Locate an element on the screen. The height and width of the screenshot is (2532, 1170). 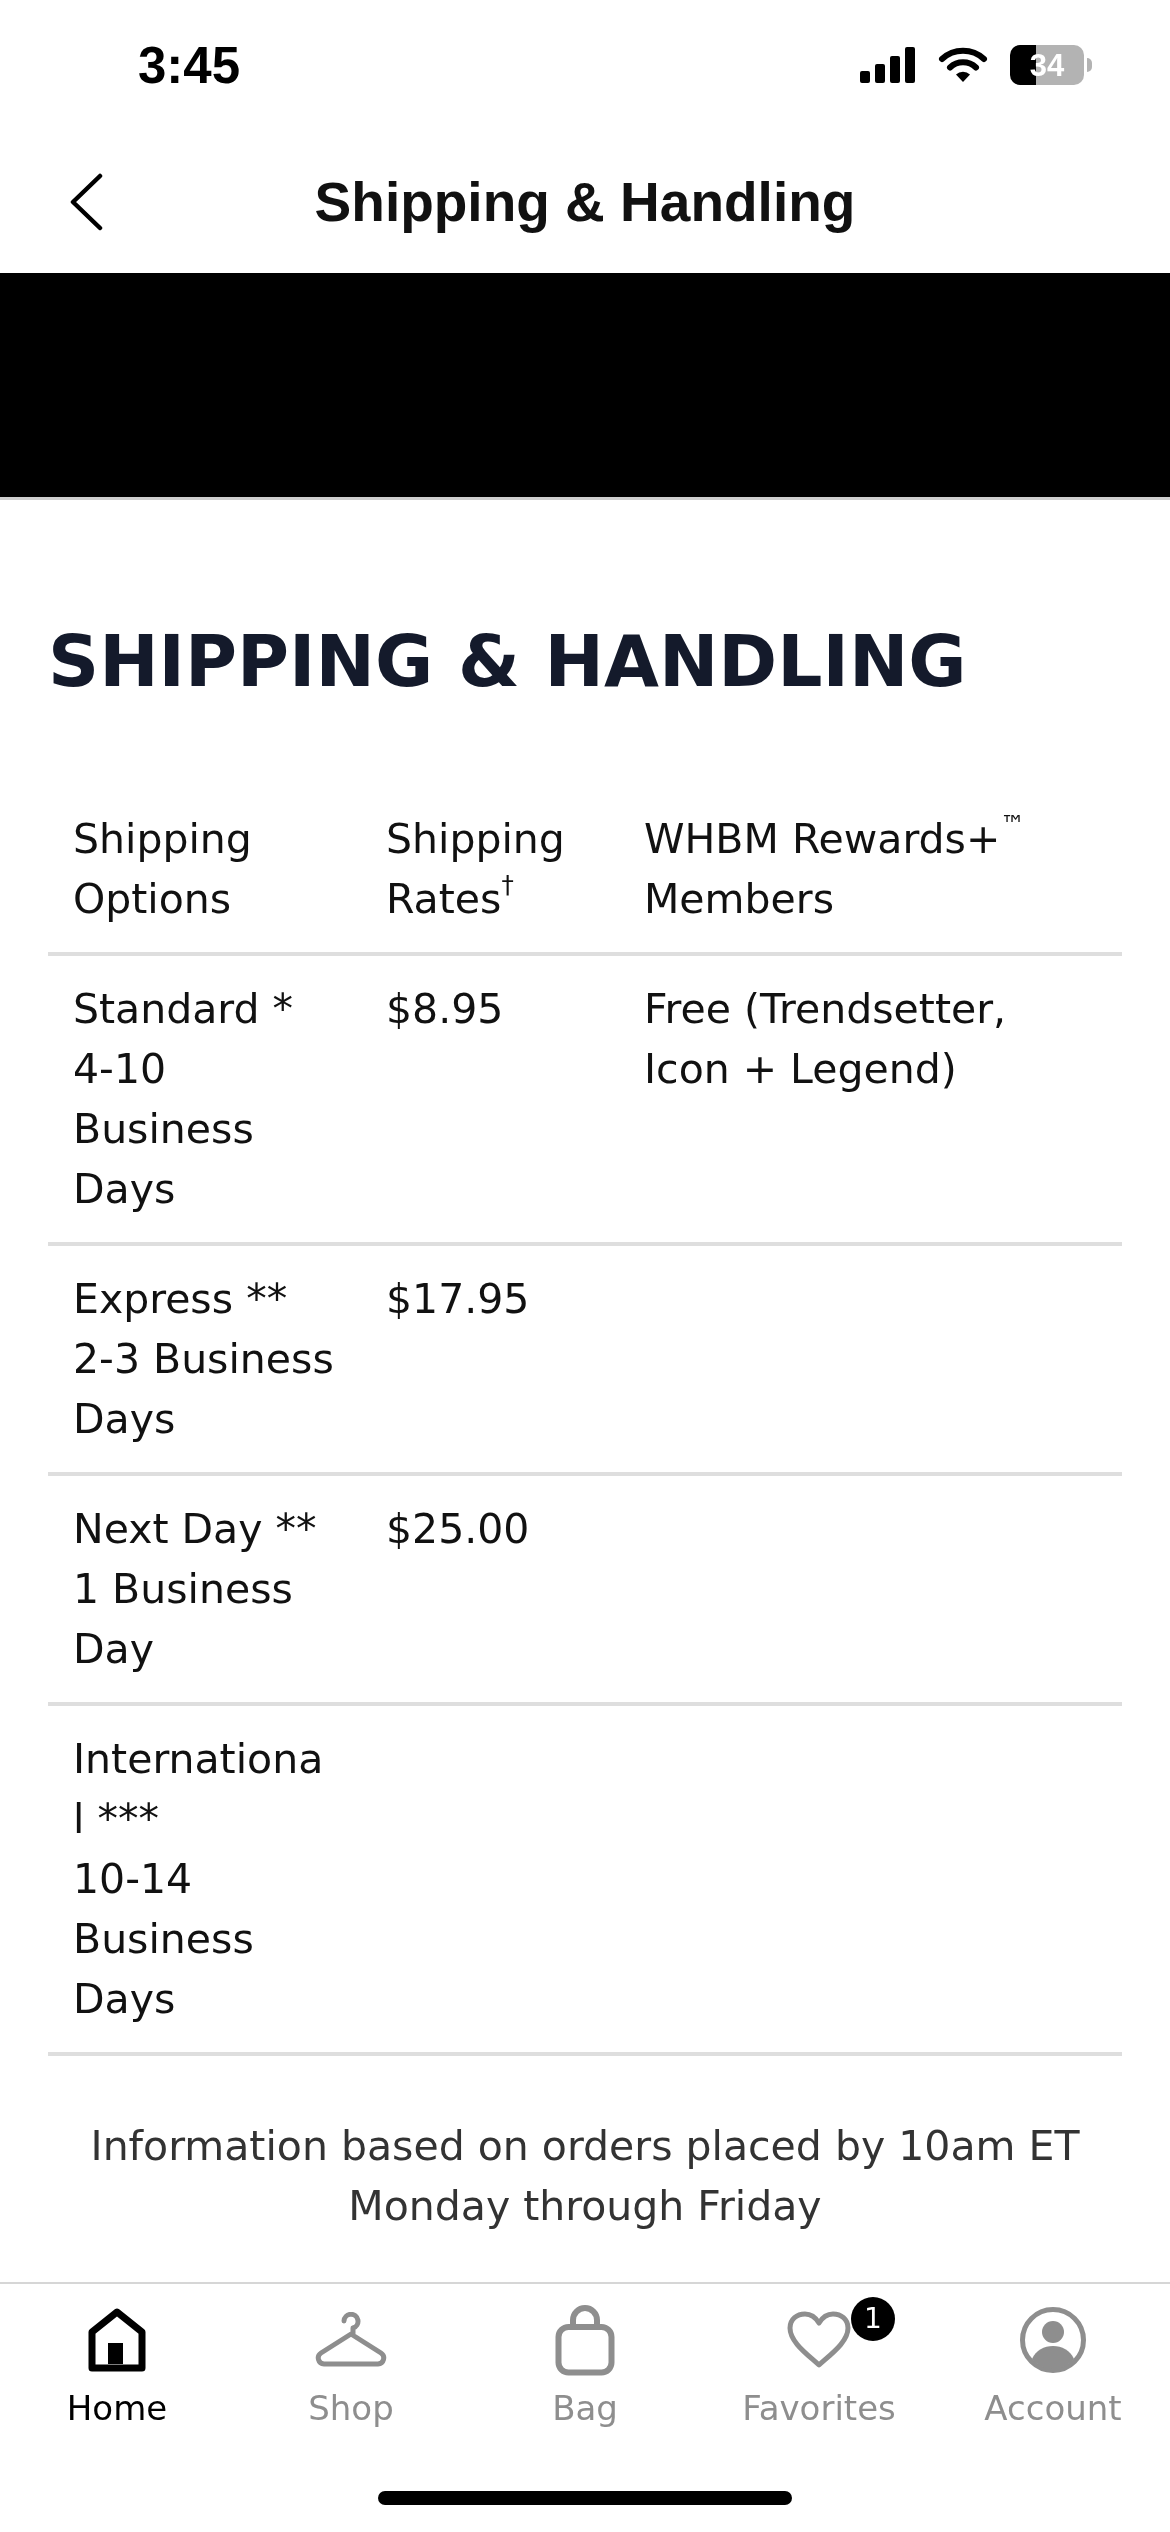
tab-bar-item: Bag is located at coordinates (585, 2365).